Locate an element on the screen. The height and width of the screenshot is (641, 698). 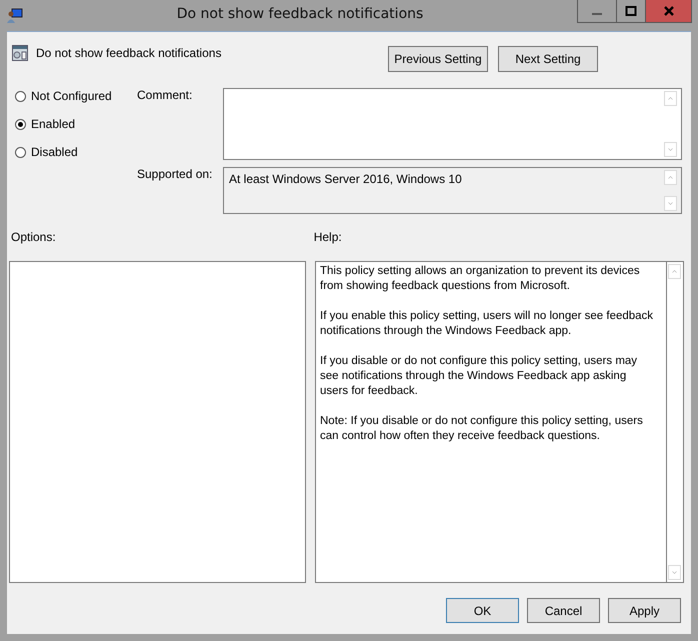
field-label: Comment: is located at coordinates (165, 96).